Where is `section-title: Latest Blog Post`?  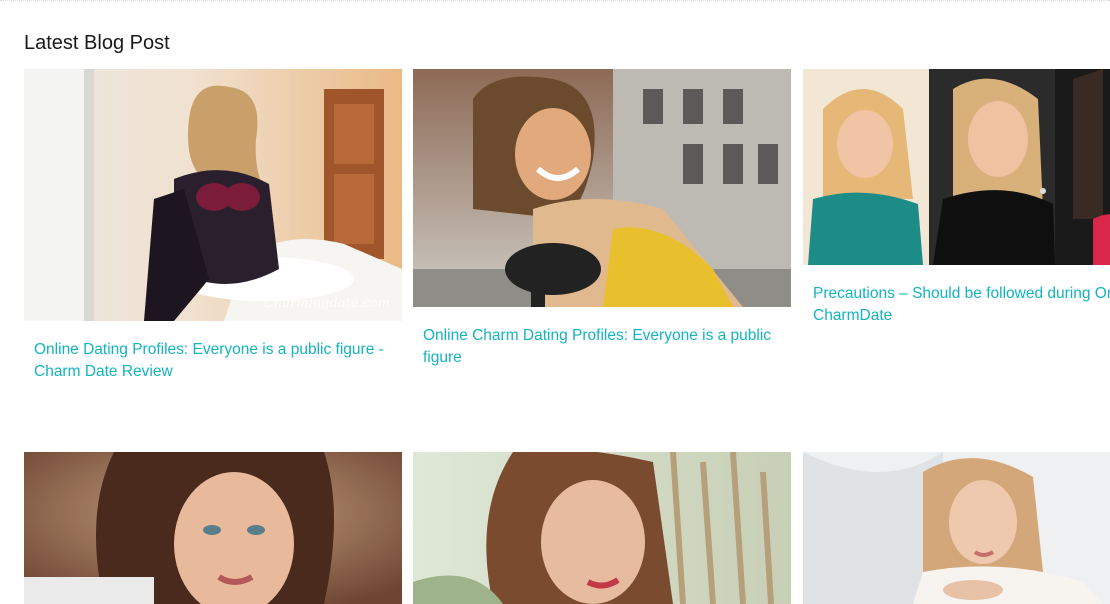 section-title: Latest Blog Post is located at coordinates (97, 43).